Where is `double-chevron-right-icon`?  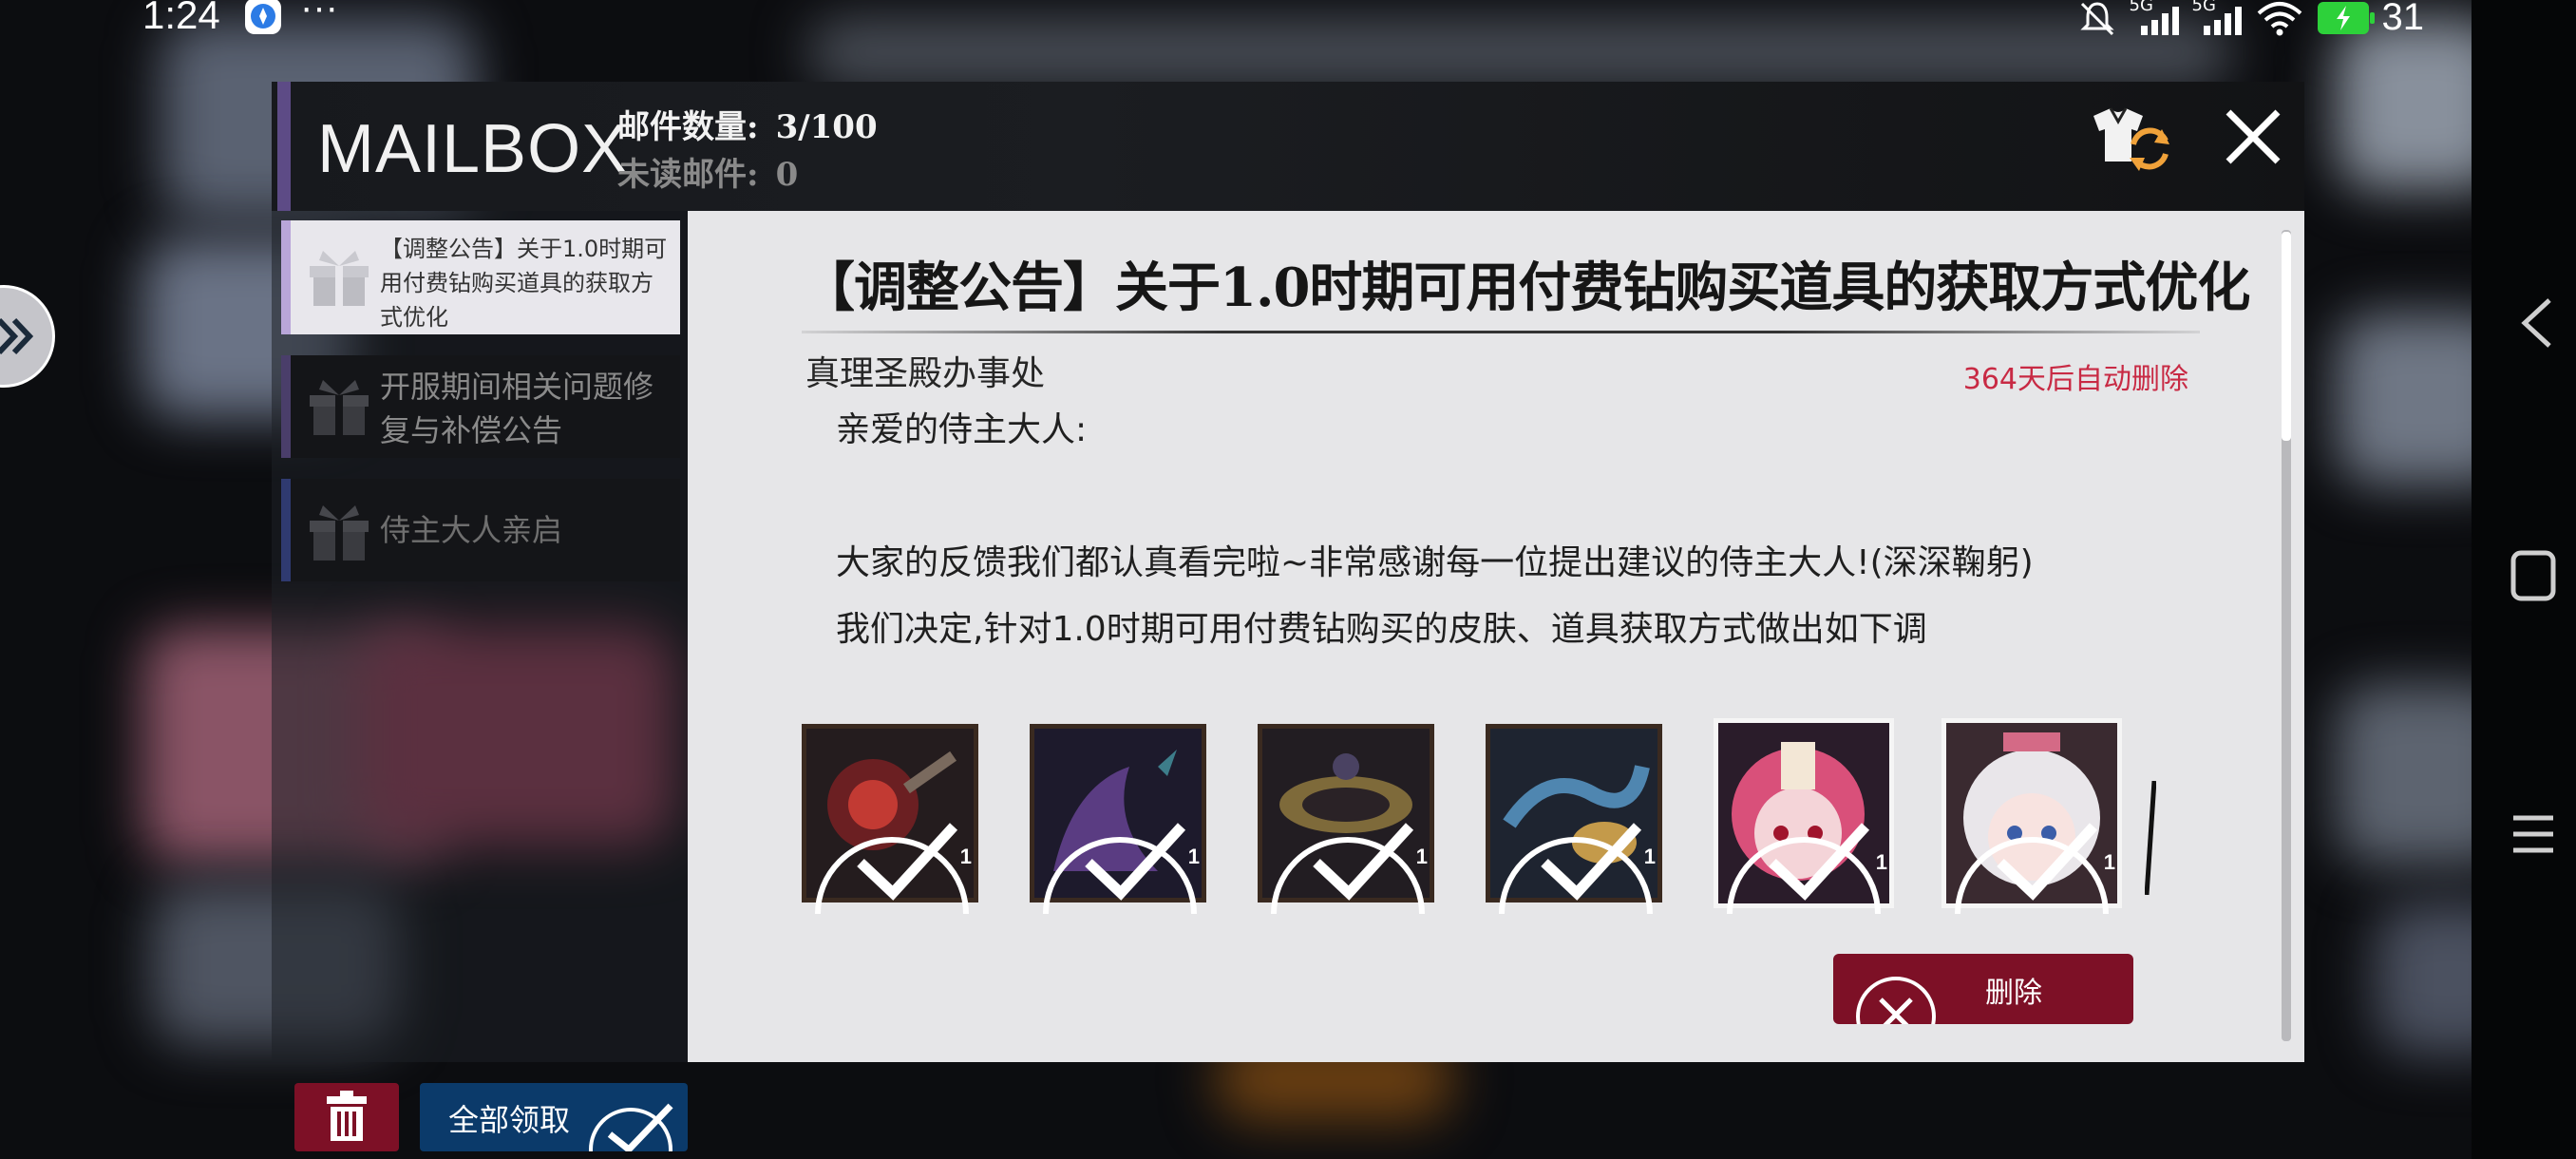 double-chevron-right-icon is located at coordinates (17, 336).